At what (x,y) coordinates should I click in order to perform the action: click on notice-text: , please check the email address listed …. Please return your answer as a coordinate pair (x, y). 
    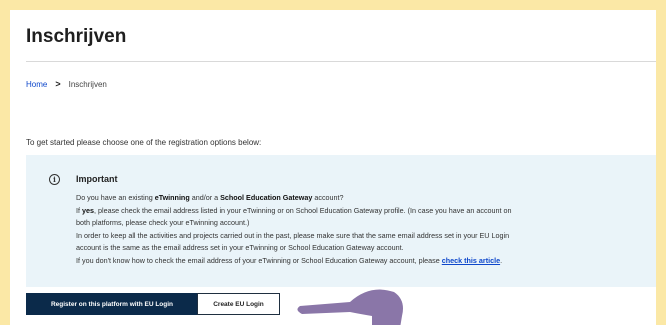
    Looking at the image, I should click on (303, 210).